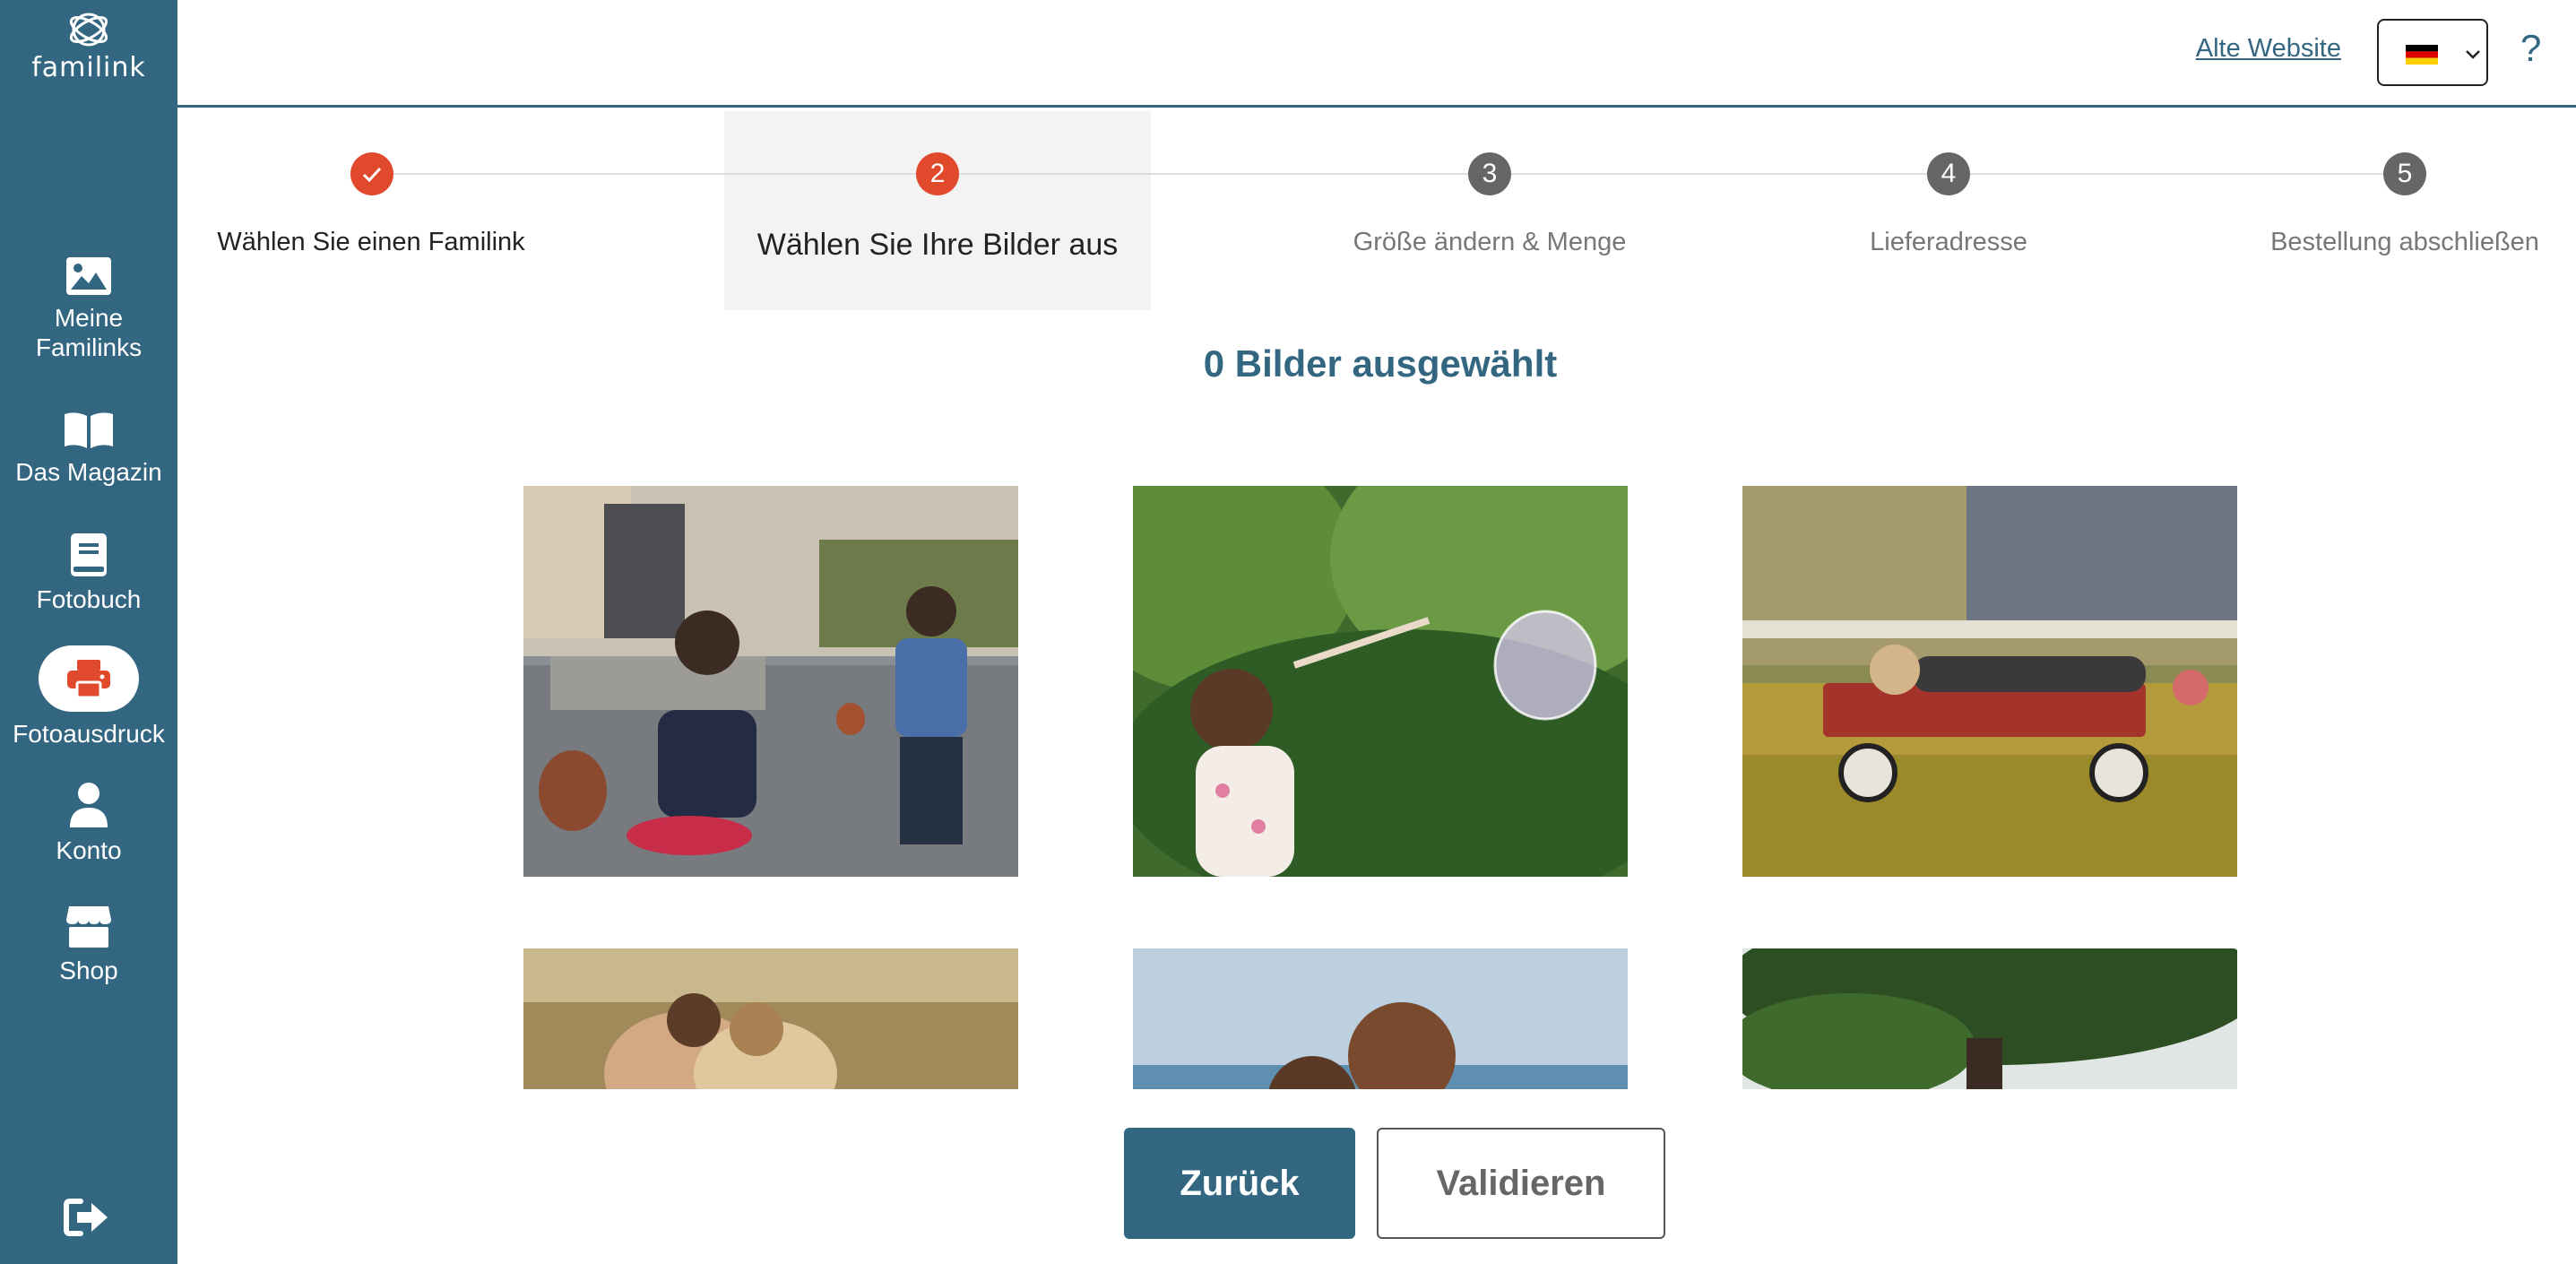 The width and height of the screenshot is (2576, 1264). Describe the element at coordinates (1380, 681) in the screenshot. I see `girl-bubble-photo` at that location.